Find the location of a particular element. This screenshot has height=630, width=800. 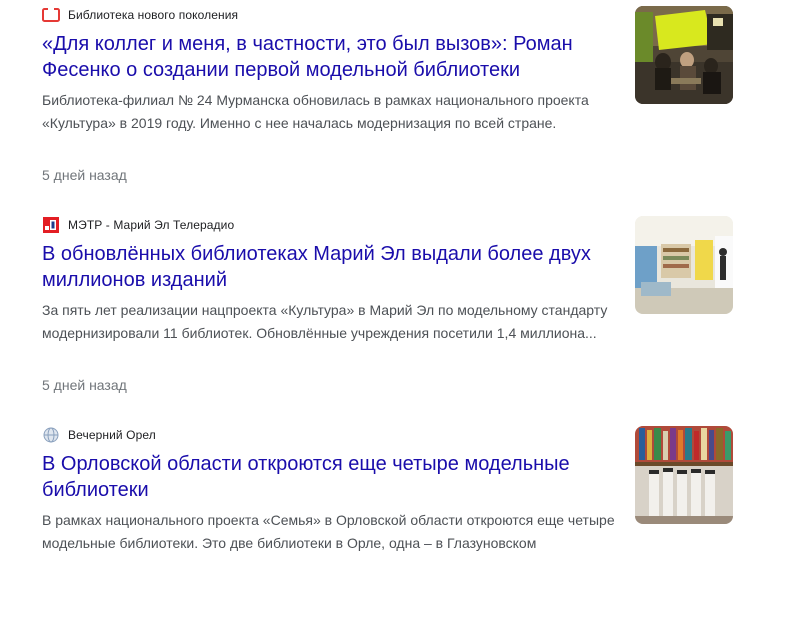

modern-library-hall-photo is located at coordinates (684, 265).